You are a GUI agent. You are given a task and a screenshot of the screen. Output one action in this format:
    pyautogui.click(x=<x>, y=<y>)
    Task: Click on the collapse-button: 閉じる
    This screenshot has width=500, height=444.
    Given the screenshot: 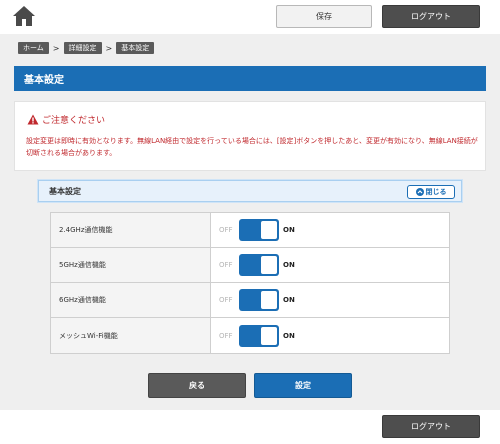 What is the action you would take?
    pyautogui.click(x=431, y=192)
    